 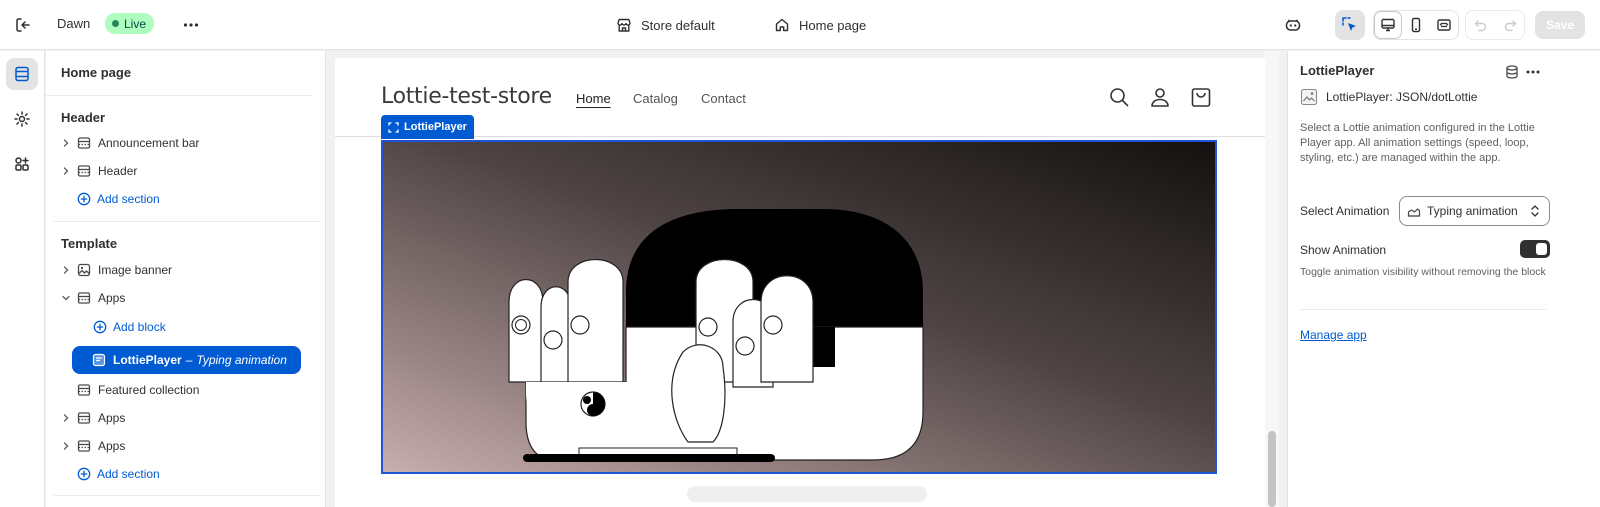 What do you see at coordinates (149, 143) in the screenshot?
I see `section-label: Announcement bar` at bounding box center [149, 143].